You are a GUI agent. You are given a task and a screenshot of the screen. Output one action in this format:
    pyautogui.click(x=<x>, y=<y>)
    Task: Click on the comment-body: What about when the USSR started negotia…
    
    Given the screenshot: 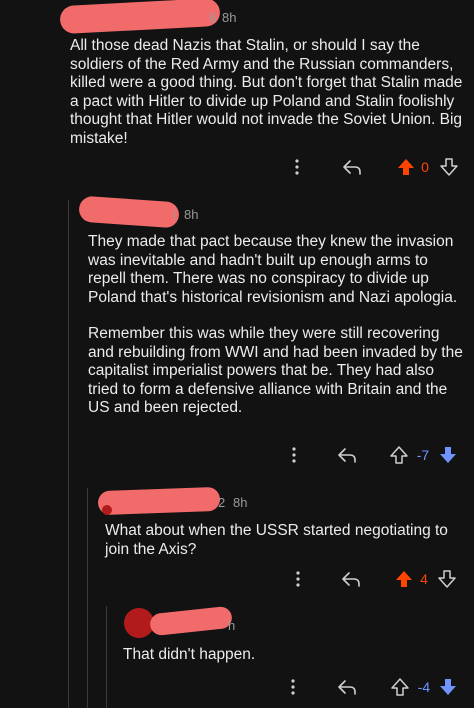 What is the action you would take?
    pyautogui.click(x=276, y=540)
    